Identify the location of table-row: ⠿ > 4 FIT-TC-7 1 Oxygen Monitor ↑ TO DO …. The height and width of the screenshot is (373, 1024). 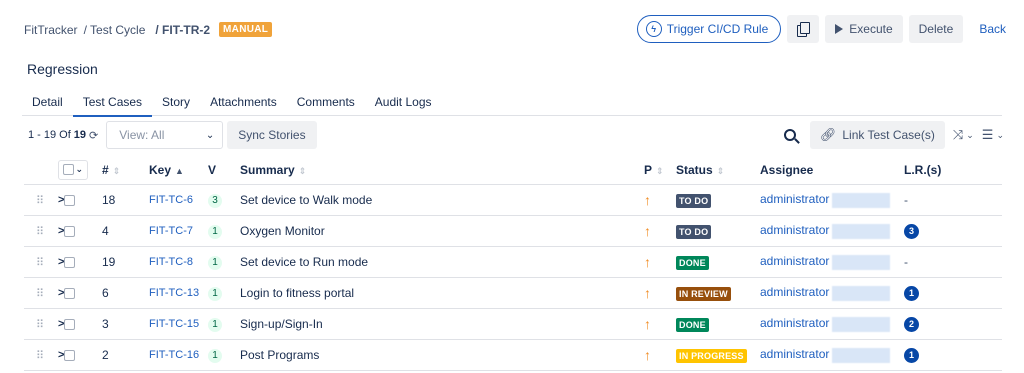
(513, 231).